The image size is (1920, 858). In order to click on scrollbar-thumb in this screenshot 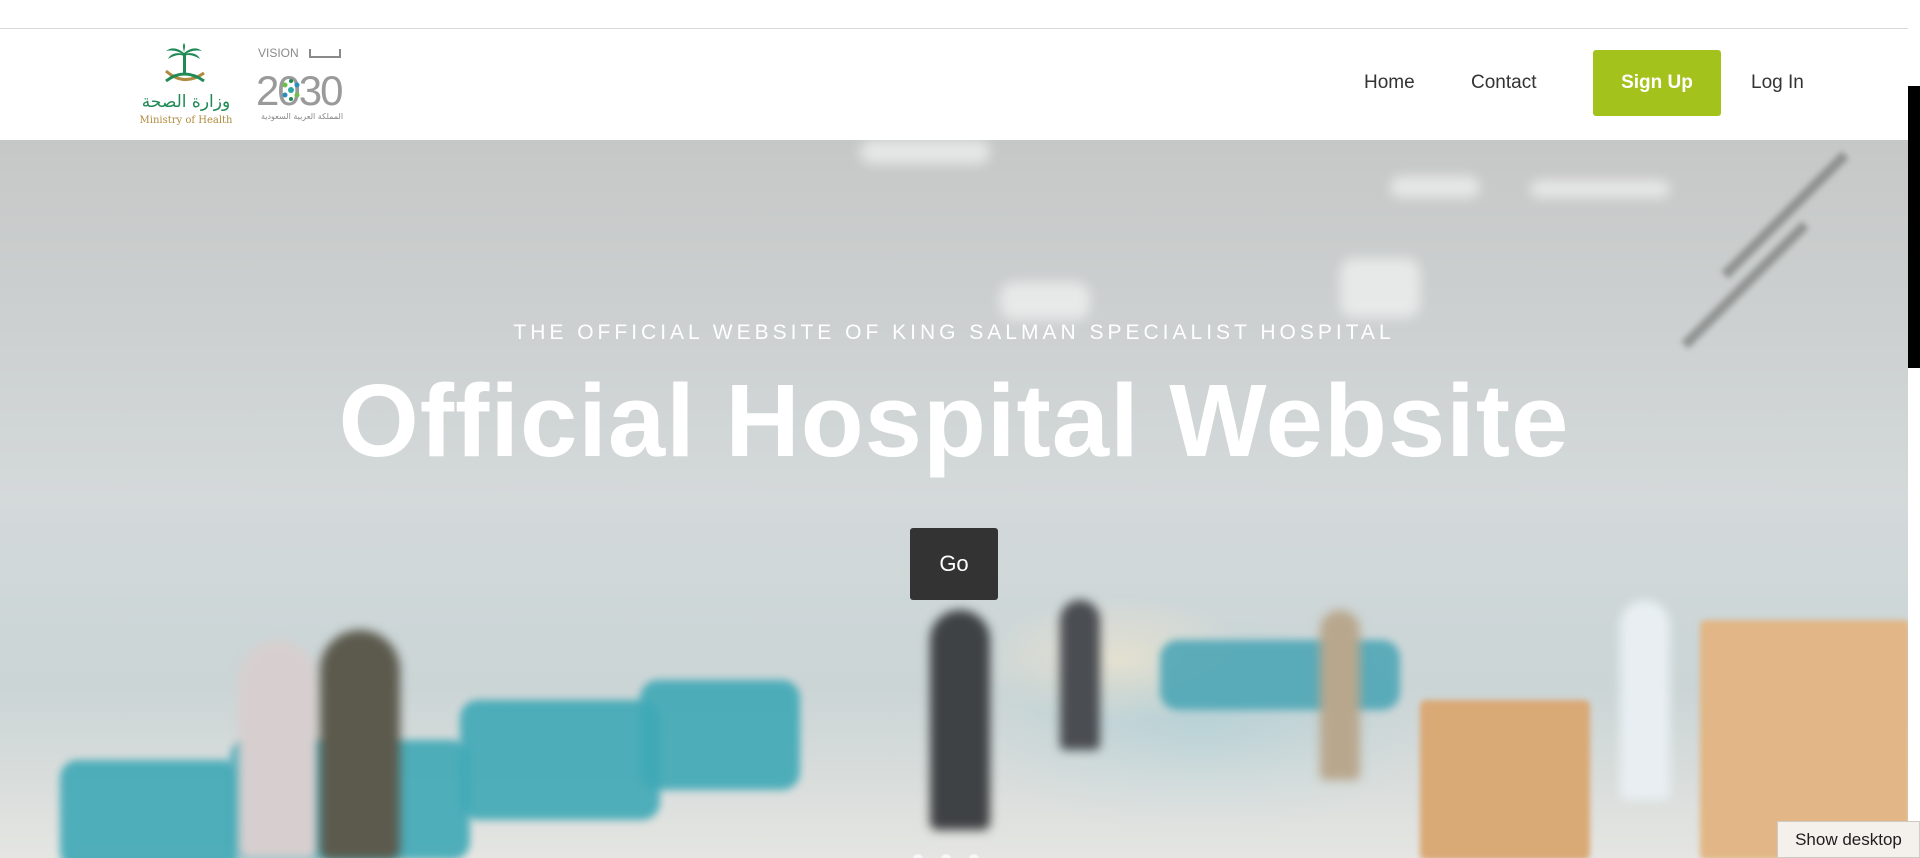, I will do `click(1914, 227)`.